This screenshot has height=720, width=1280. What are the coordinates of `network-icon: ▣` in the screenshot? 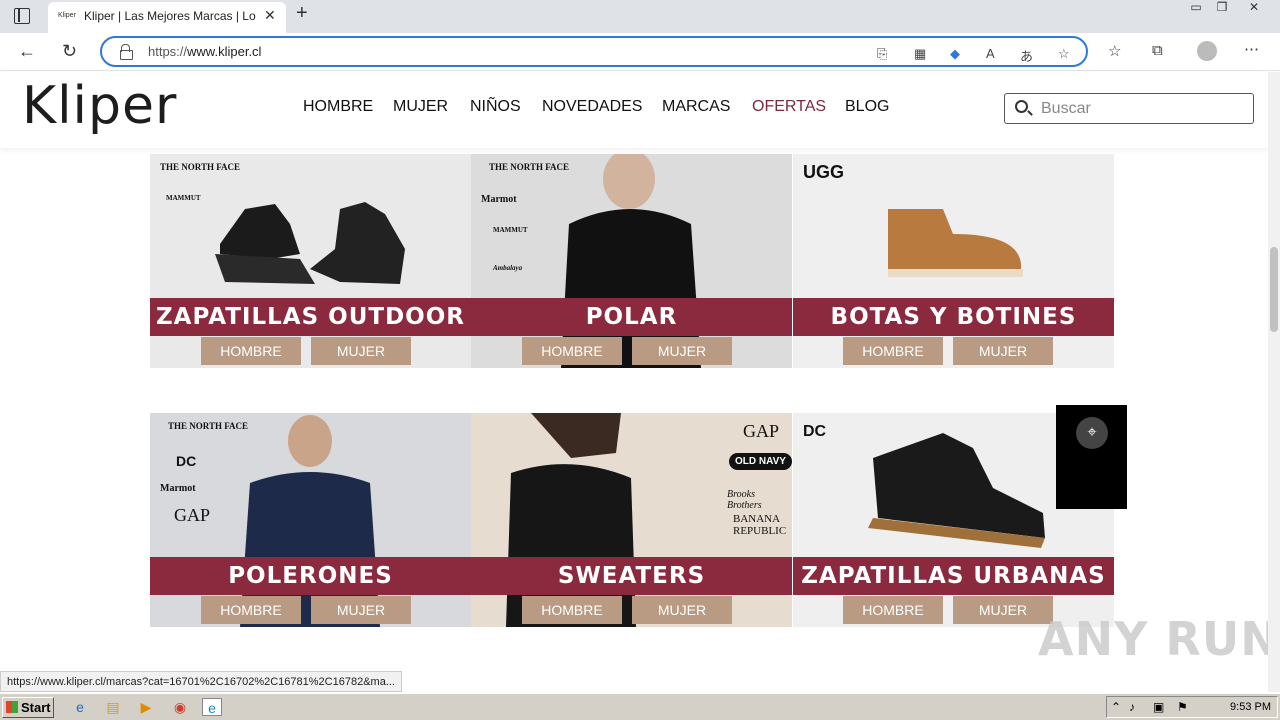 It's located at (1158, 707).